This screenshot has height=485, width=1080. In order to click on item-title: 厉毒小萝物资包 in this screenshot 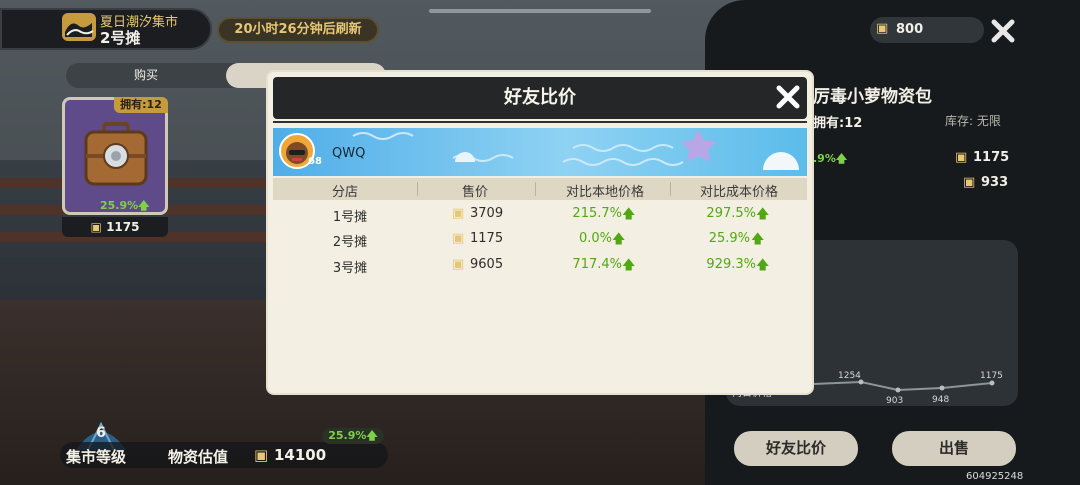, I will do `click(872, 97)`.